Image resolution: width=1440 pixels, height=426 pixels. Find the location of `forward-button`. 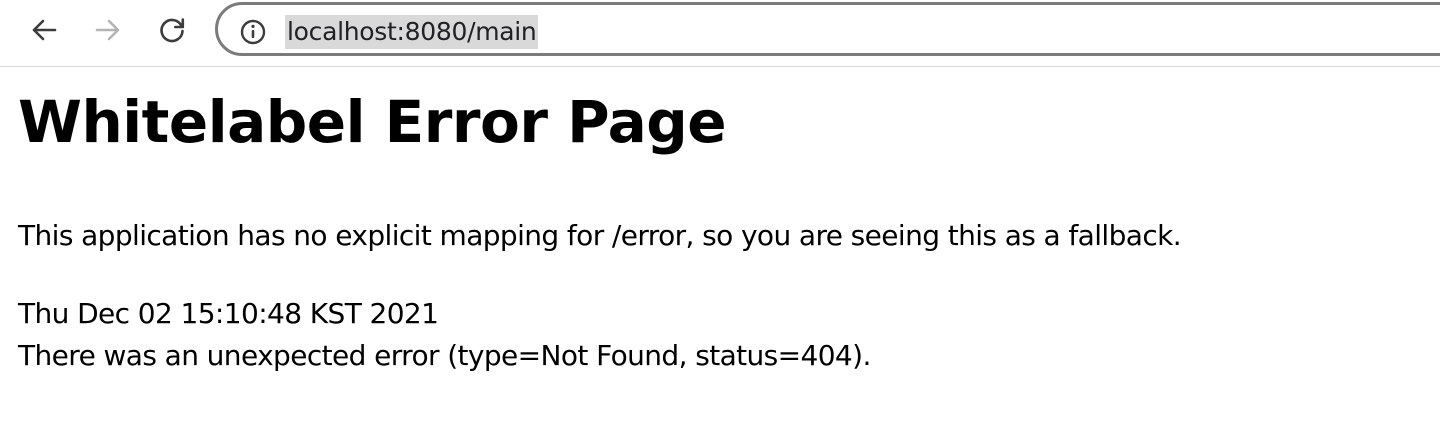

forward-button is located at coordinates (108, 30).